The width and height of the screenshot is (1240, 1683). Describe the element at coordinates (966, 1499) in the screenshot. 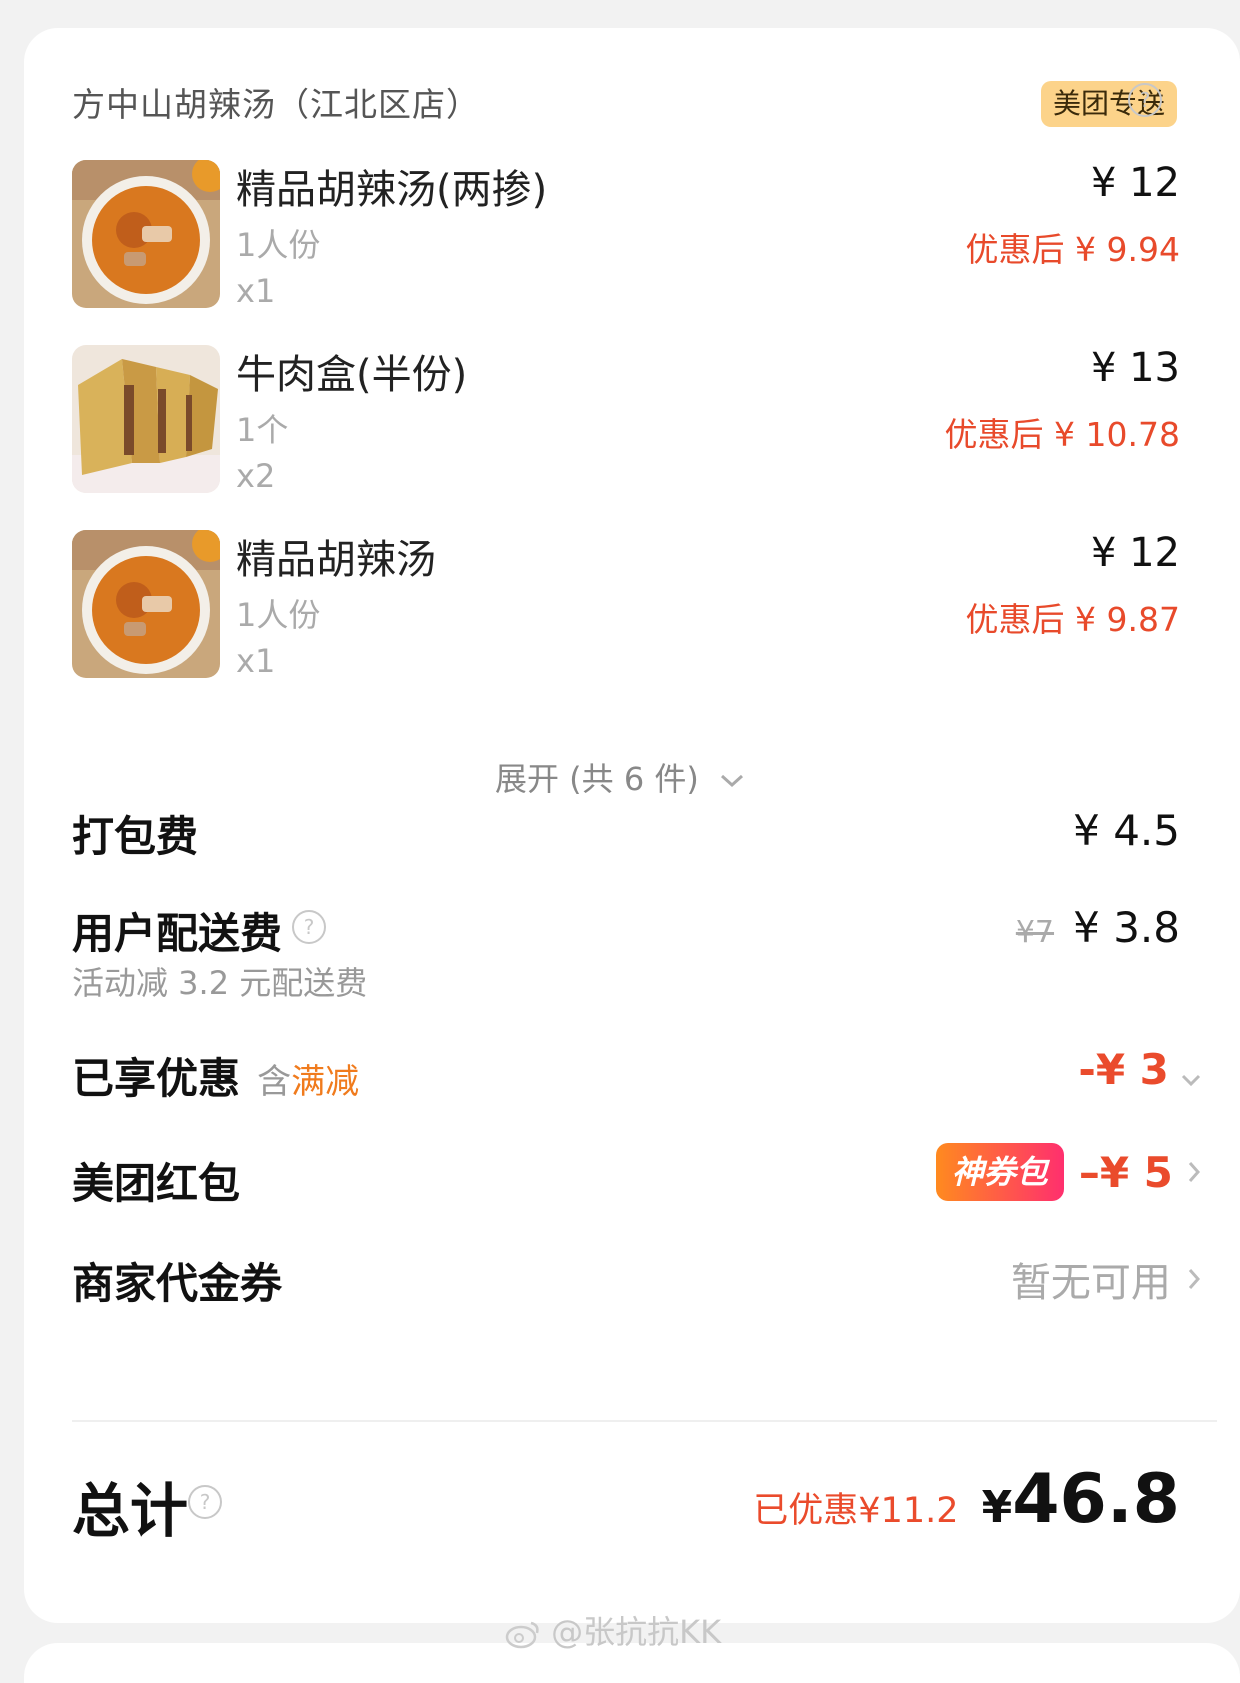

I see `total-amount-group: 已优惠¥11.2 ¥46.8` at that location.